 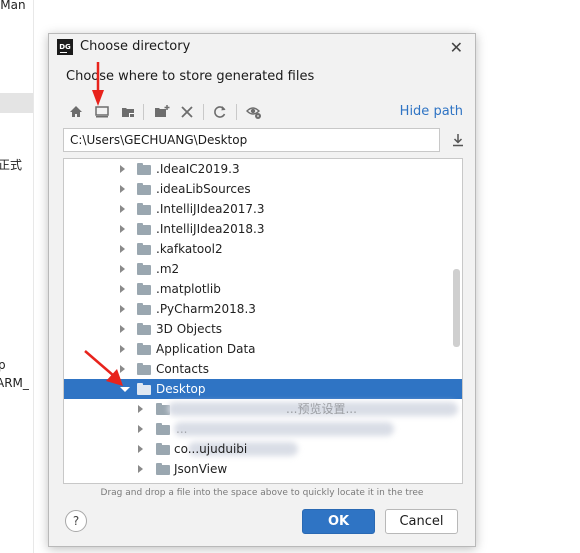 I want to click on path-row: C:\Users\GECHUANG\Desktop, so click(x=265, y=140).